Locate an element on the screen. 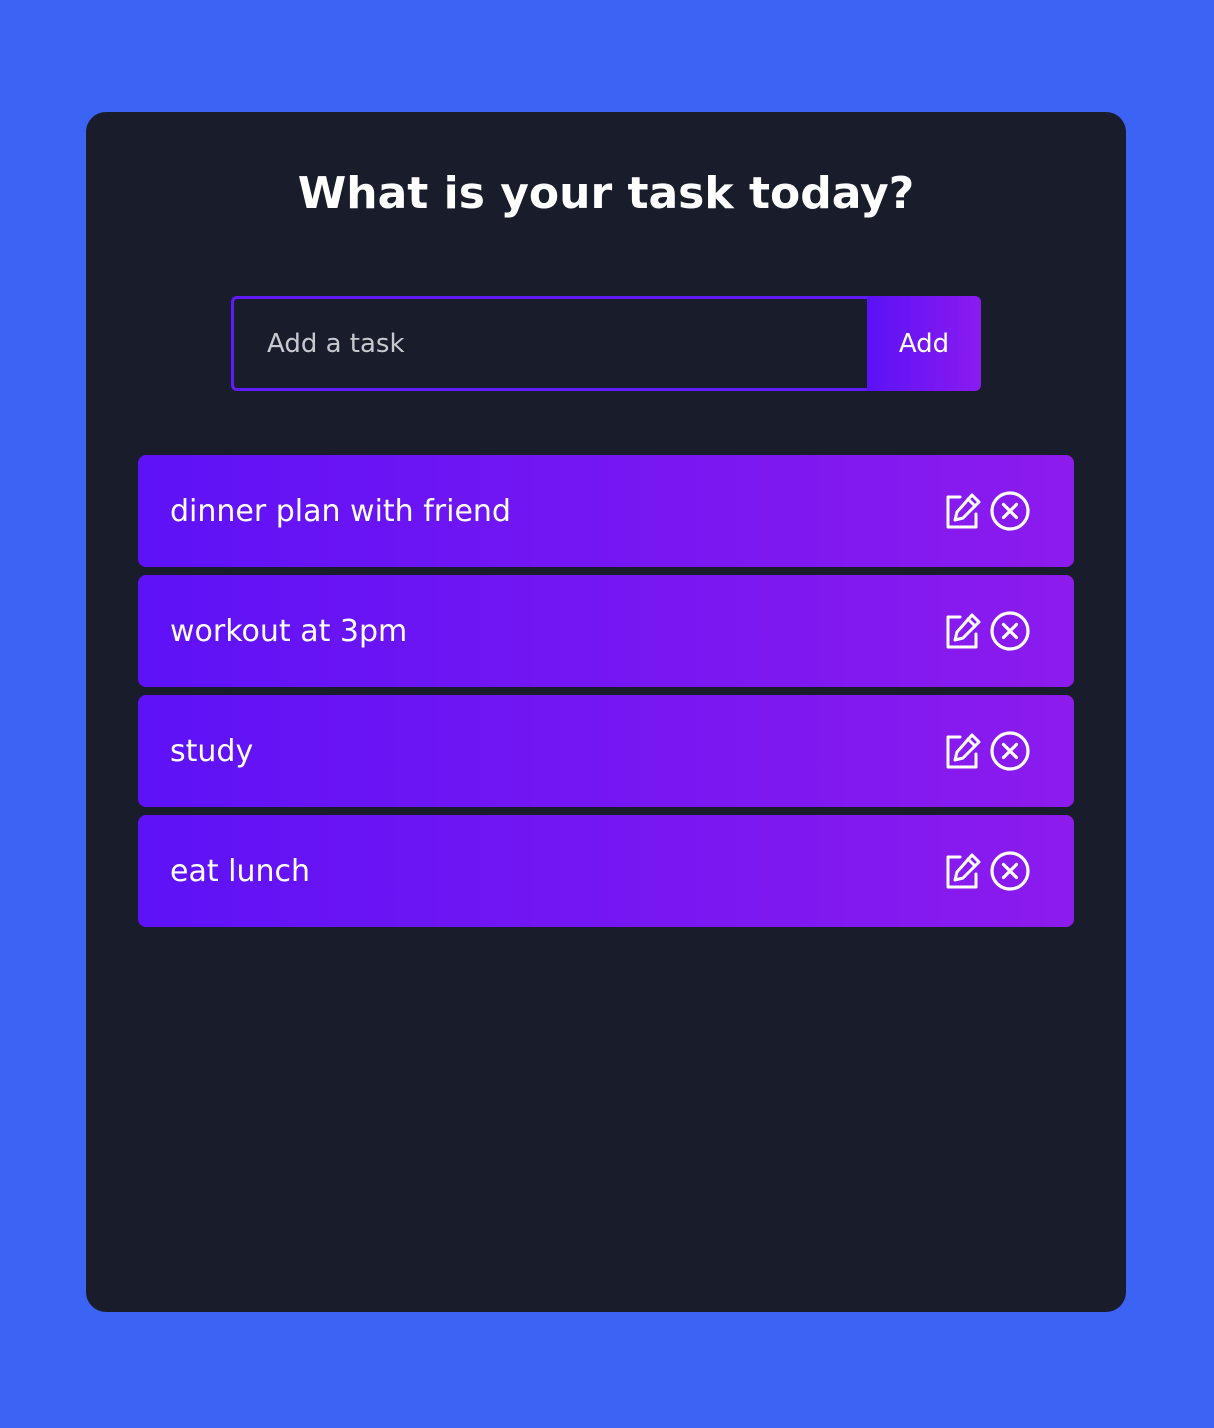 The height and width of the screenshot is (1428, 1214). task-text: eat lunch is located at coordinates (240, 871).